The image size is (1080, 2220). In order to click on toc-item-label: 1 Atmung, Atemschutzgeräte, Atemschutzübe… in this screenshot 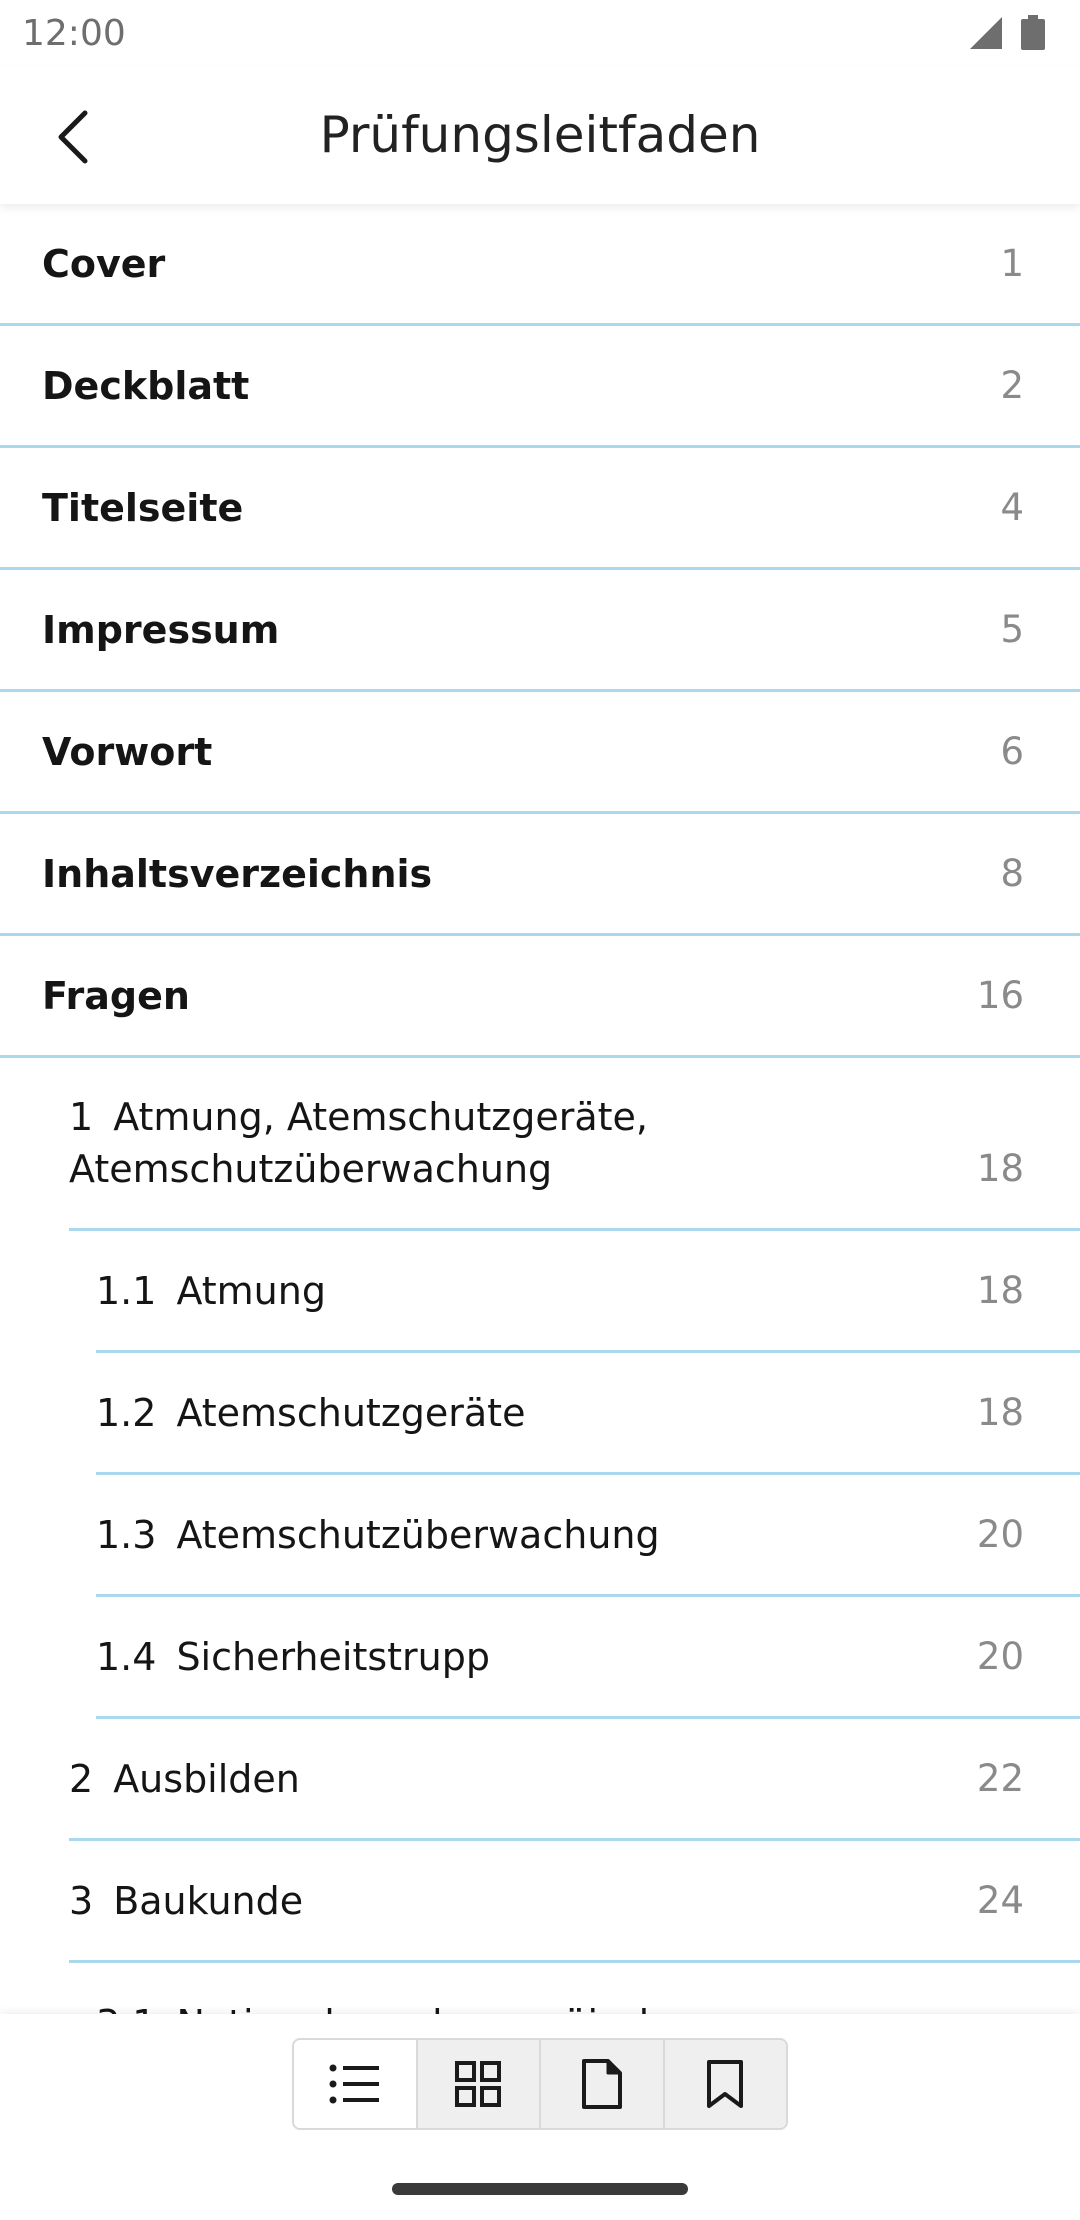, I will do `click(574, 1143)`.